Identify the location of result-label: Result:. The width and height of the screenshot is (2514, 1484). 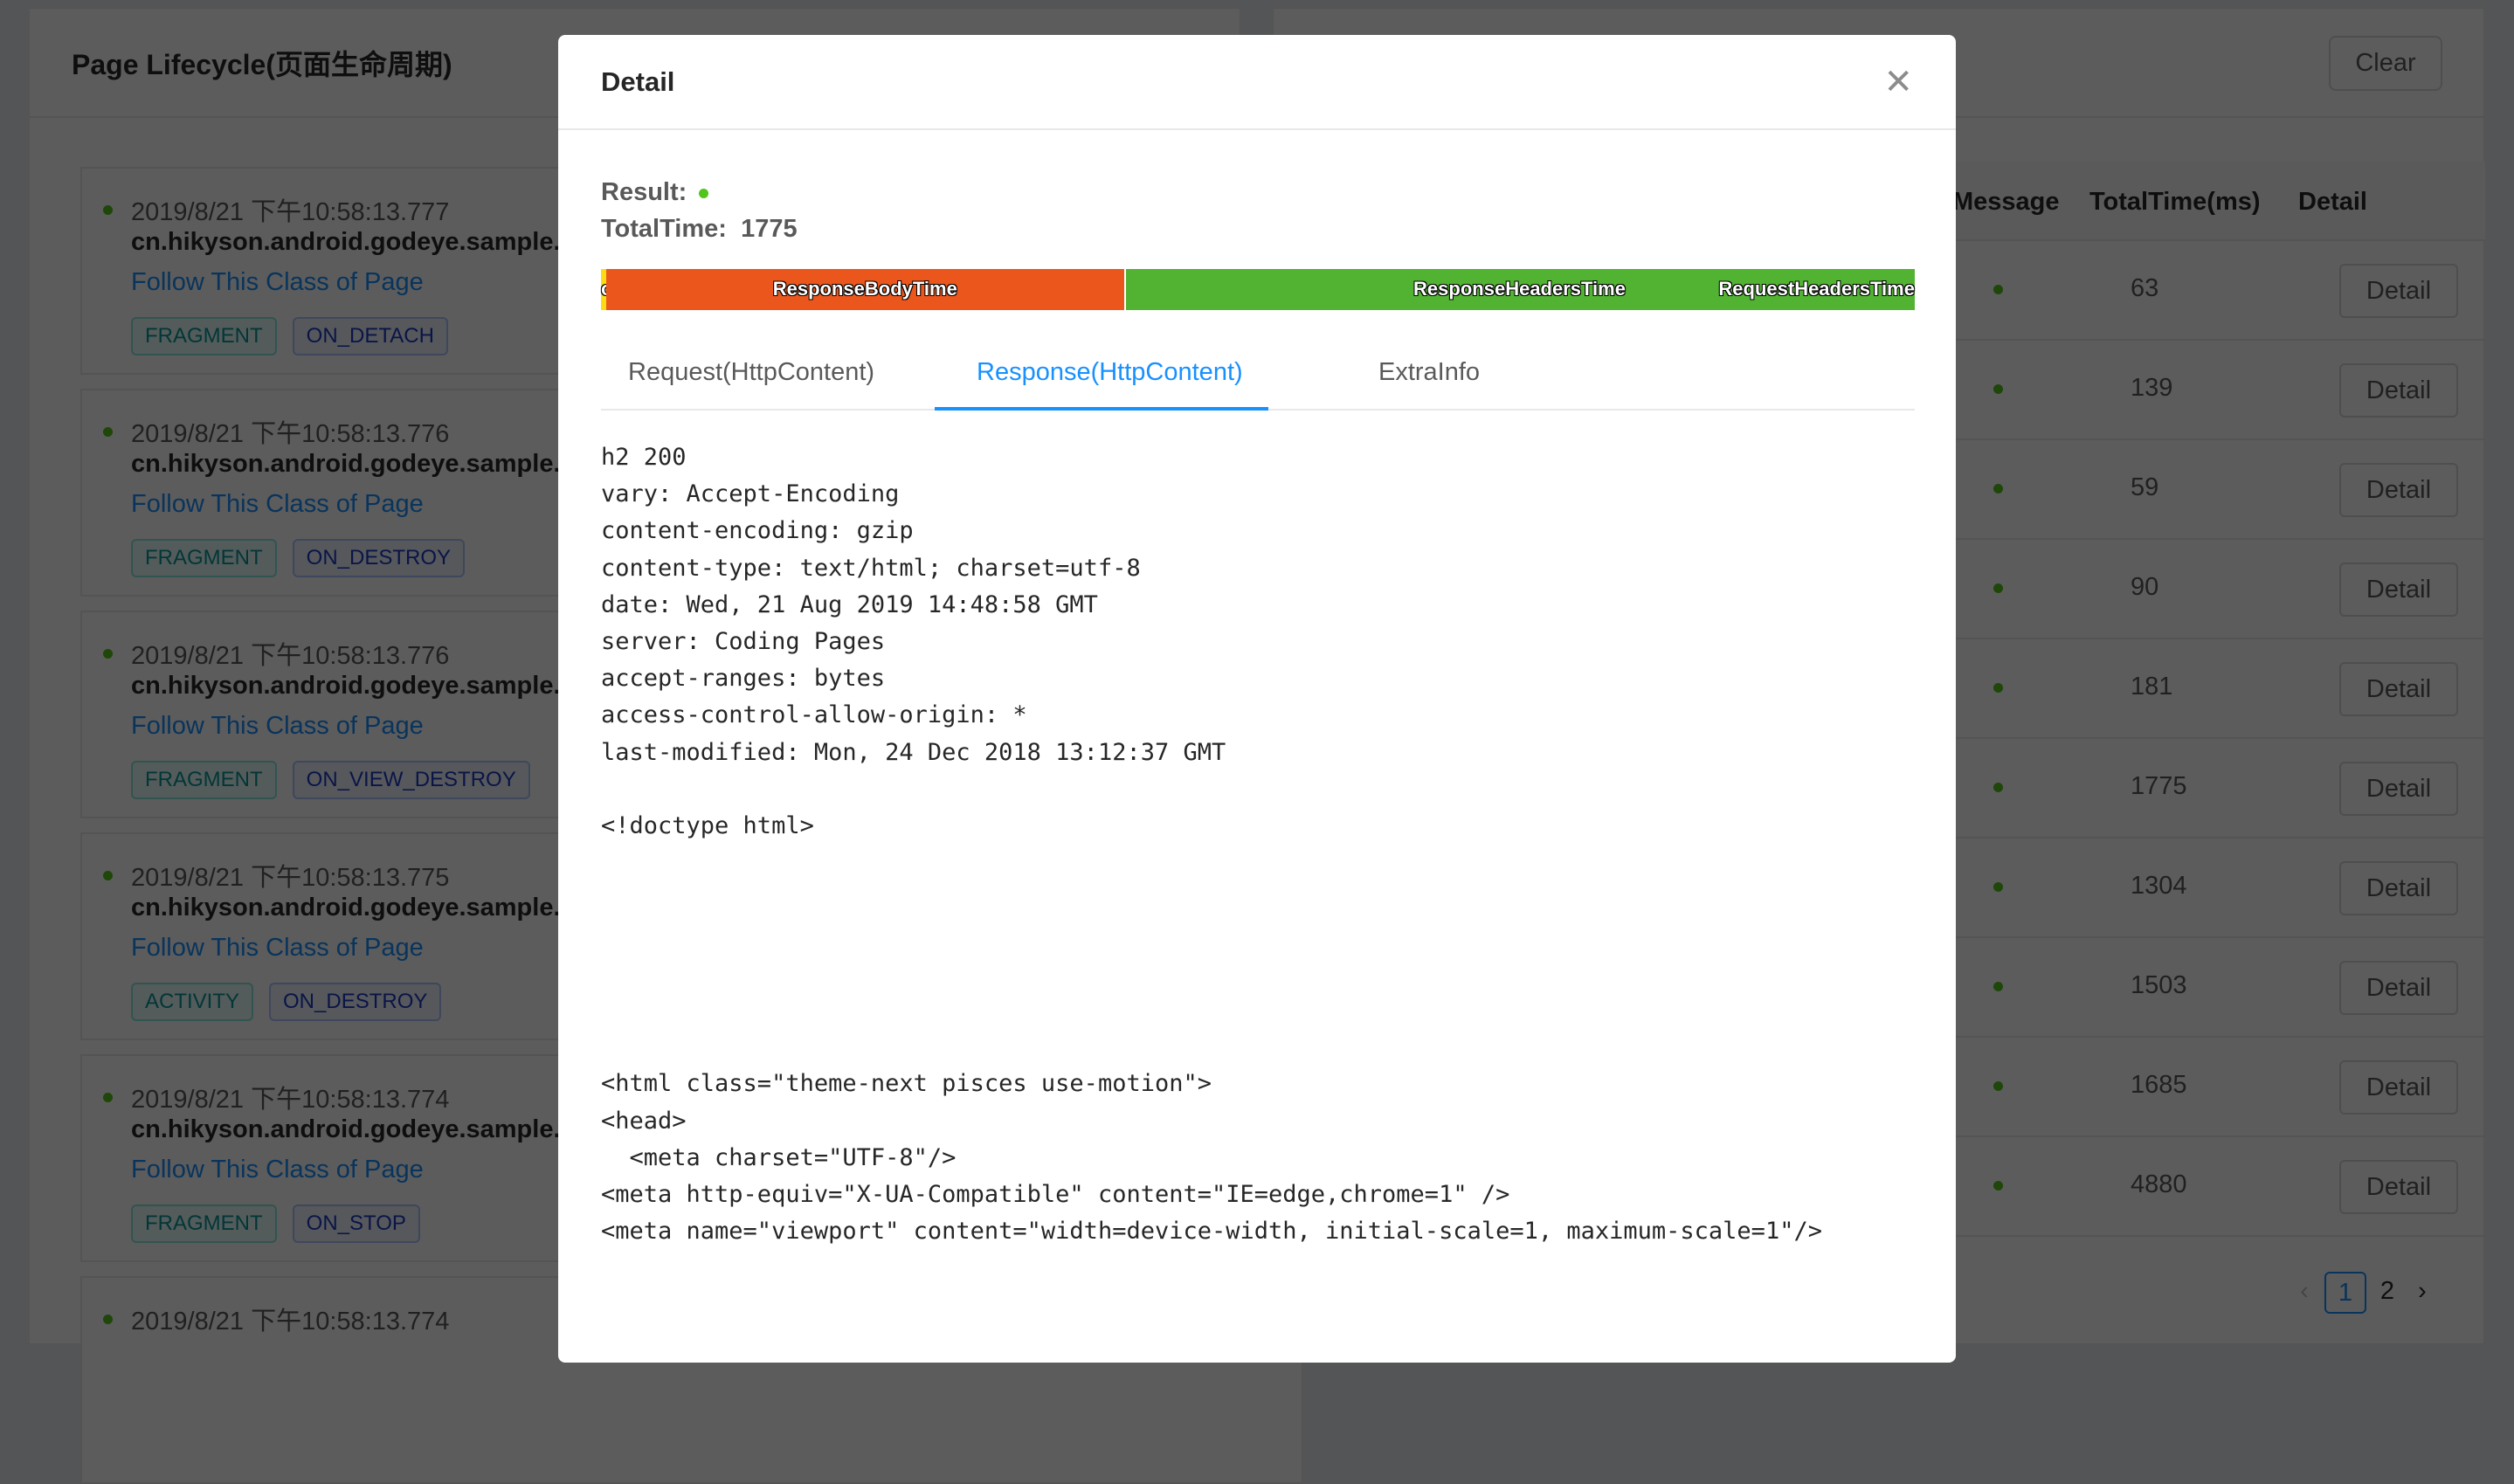
(655, 192).